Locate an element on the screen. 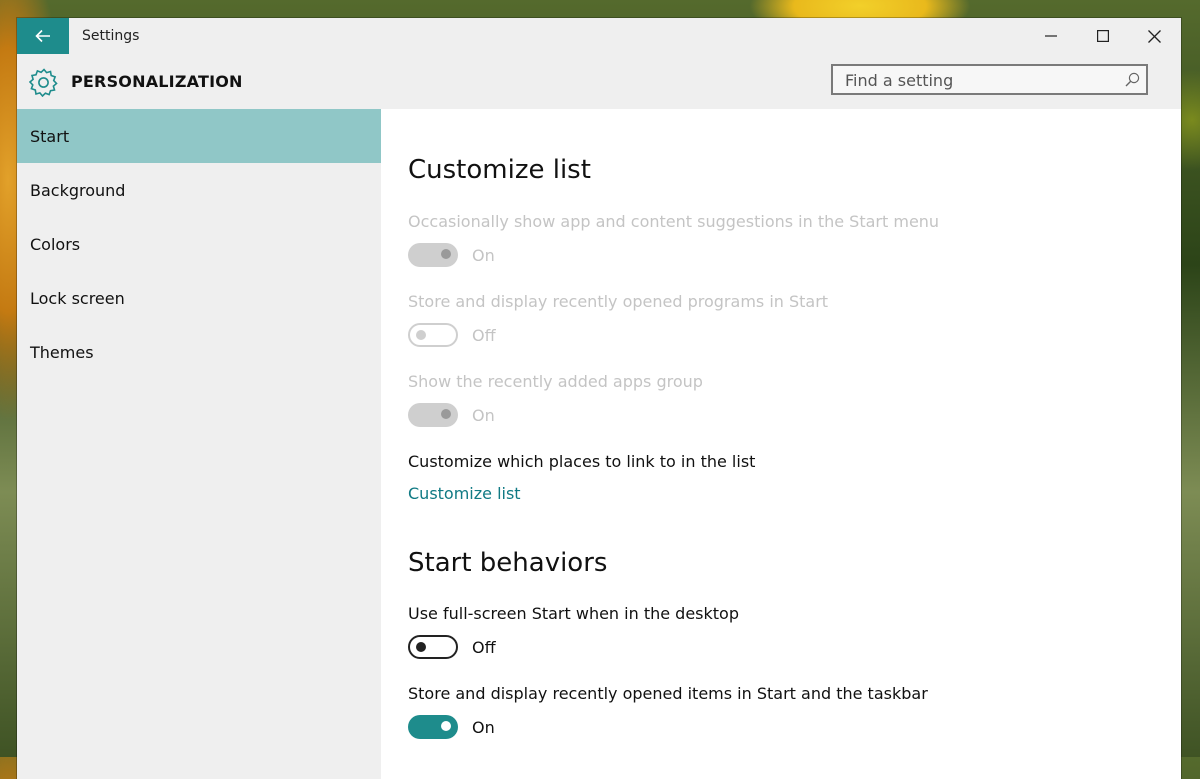  toggle-state-suggestions: On is located at coordinates (483, 255).